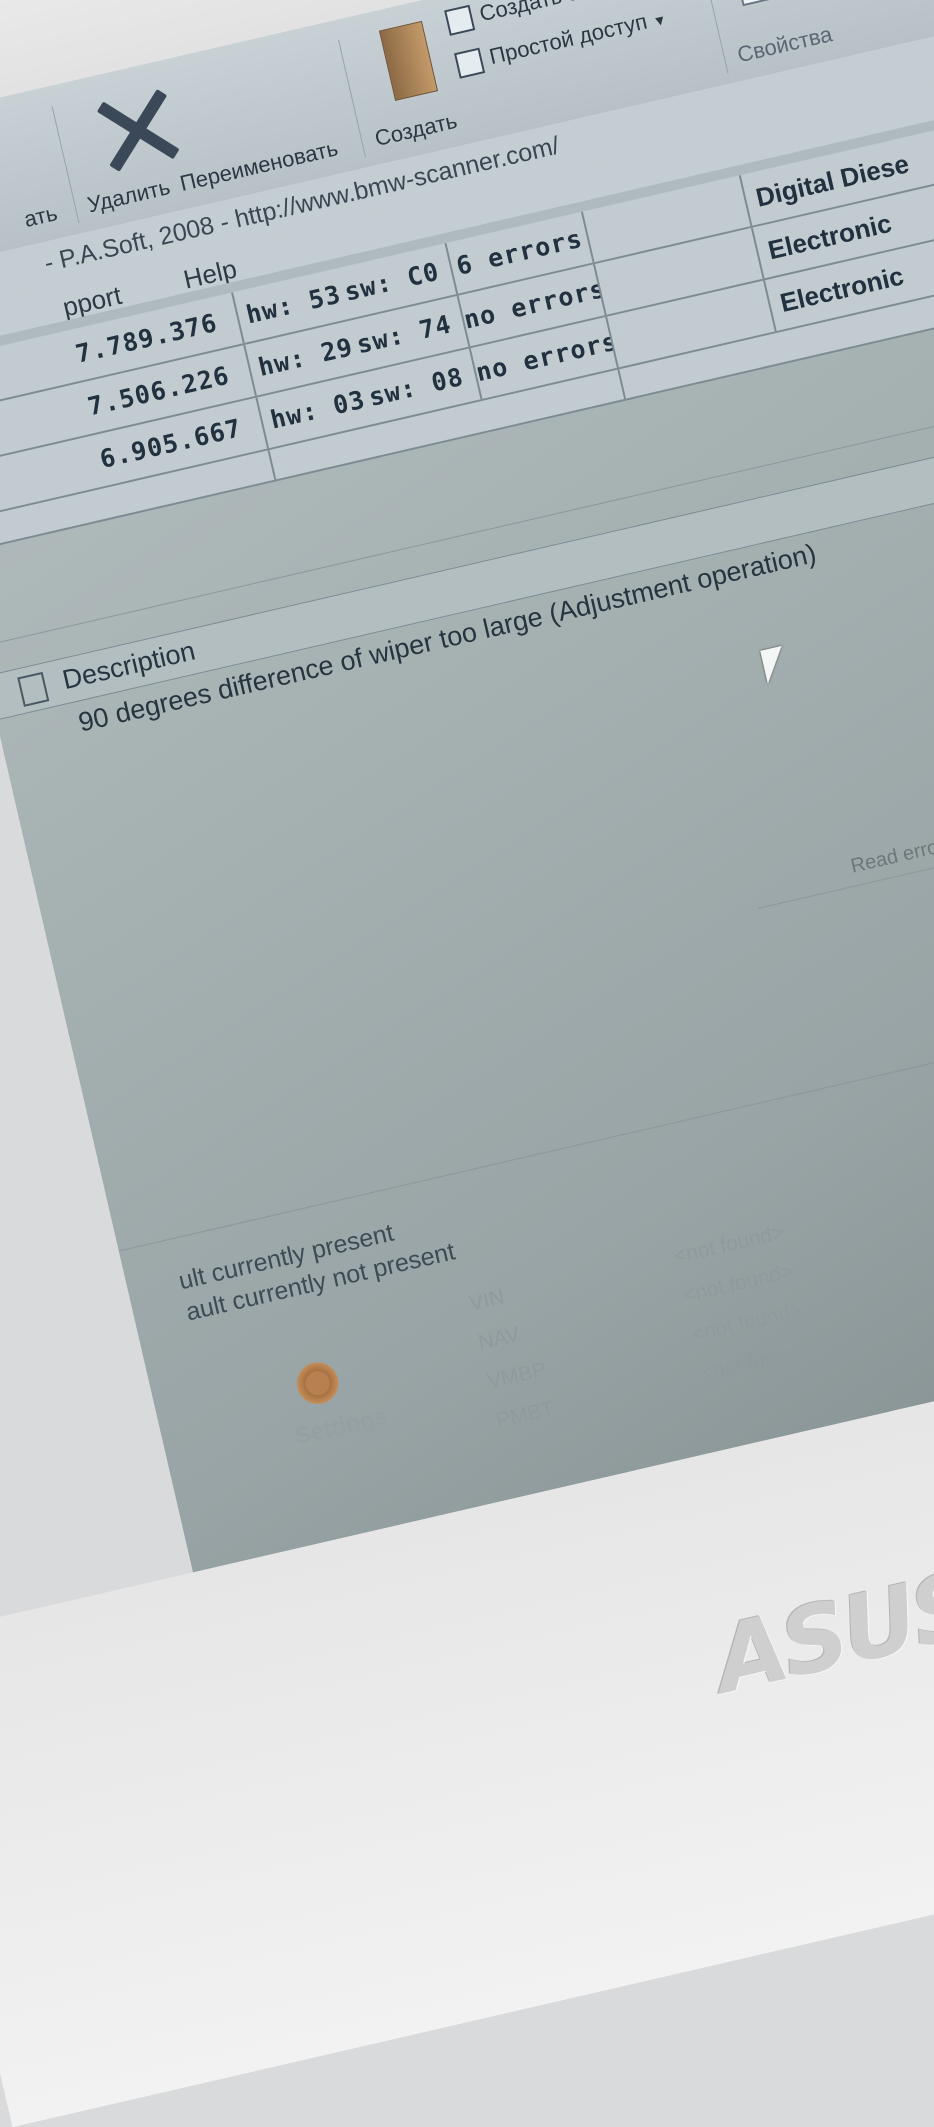  What do you see at coordinates (40, 216) in the screenshot?
I see `partial-ribbon-label: ать` at bounding box center [40, 216].